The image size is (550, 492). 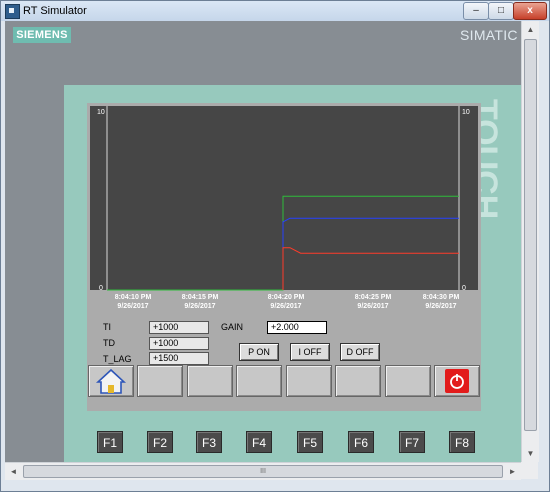 What do you see at coordinates (297, 327) in the screenshot?
I see `gain-field: +2.000` at bounding box center [297, 327].